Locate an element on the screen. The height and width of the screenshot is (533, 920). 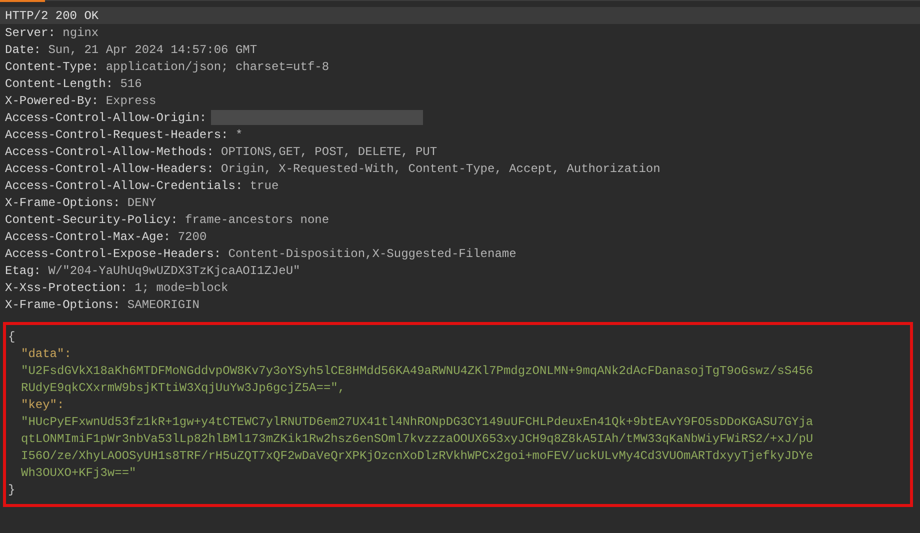
header-value: 516 is located at coordinates (130, 83).